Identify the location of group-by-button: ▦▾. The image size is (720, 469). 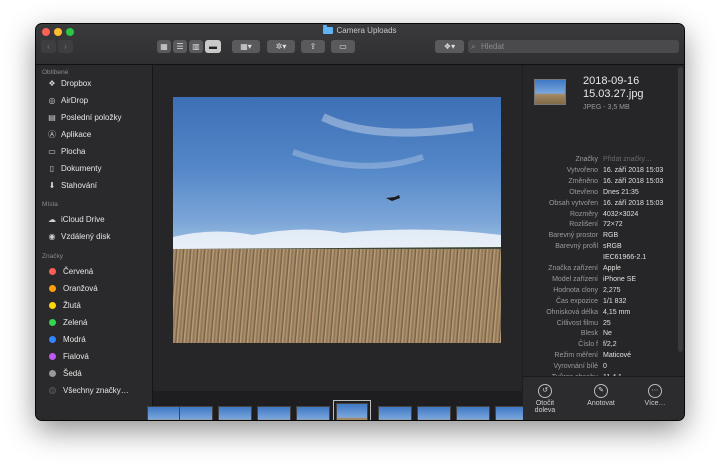
(246, 46).